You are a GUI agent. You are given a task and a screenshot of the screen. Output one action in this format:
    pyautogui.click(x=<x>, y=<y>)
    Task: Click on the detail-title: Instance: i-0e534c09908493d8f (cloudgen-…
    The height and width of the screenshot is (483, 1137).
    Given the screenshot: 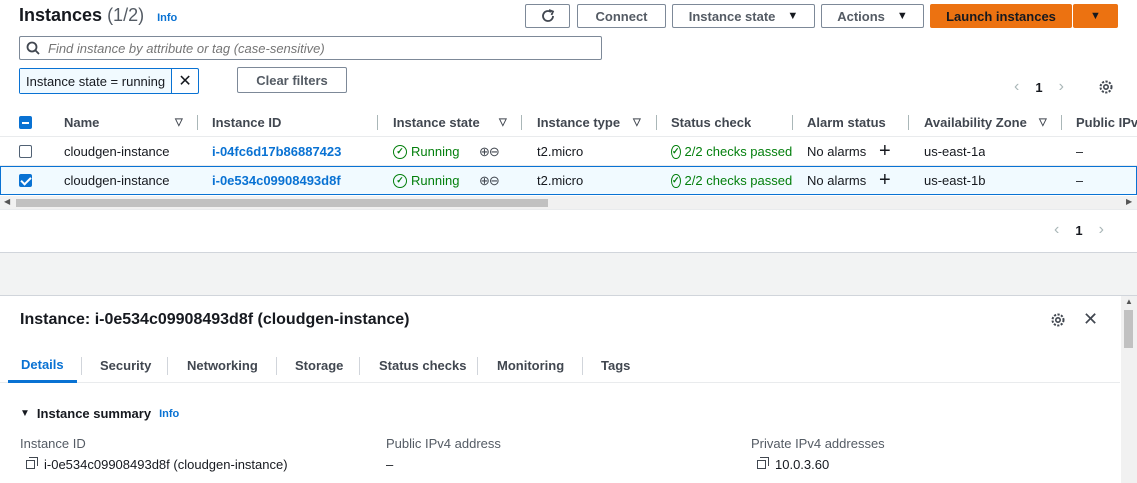 What is the action you would take?
    pyautogui.click(x=215, y=319)
    